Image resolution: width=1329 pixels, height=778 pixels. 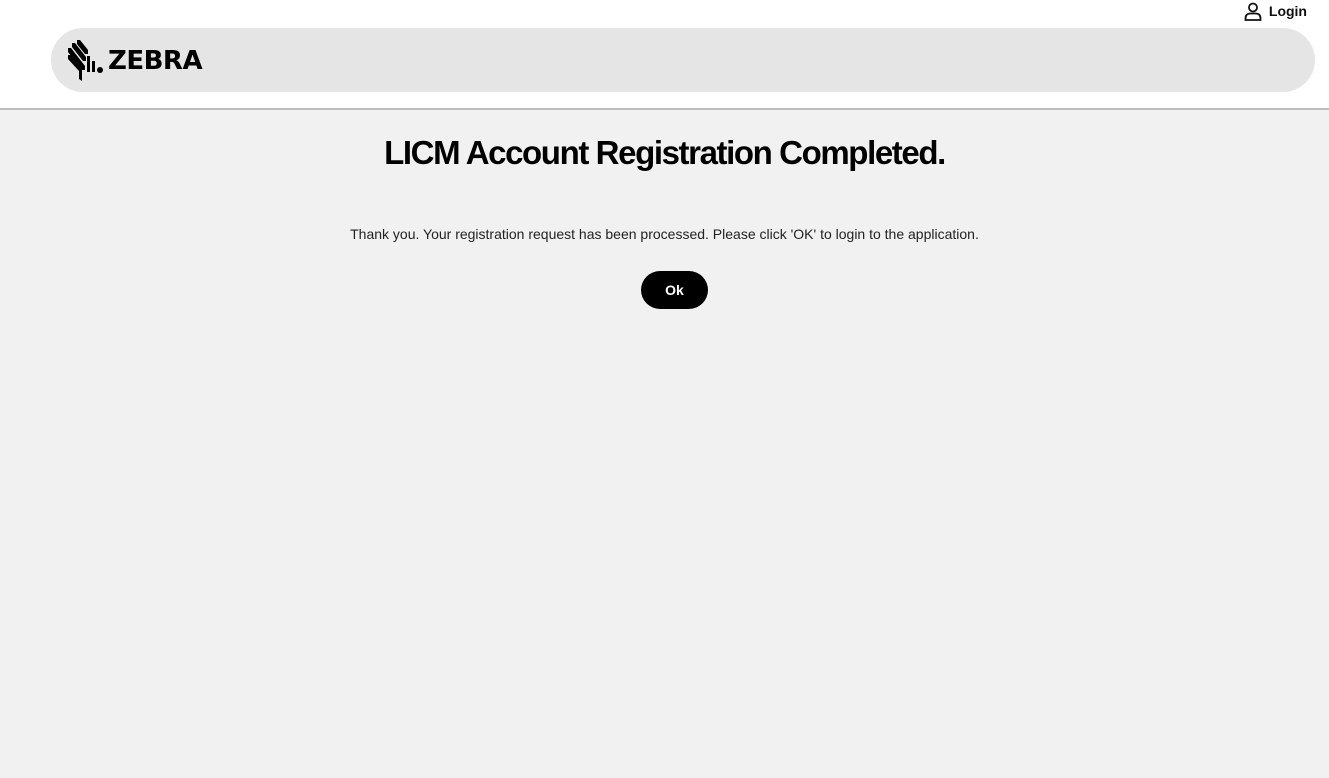 I want to click on zebra-logo-icon, so click(x=85, y=60).